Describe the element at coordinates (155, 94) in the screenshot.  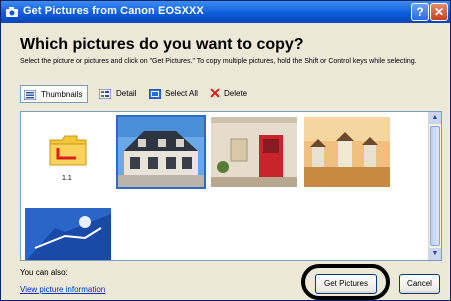
I see `select-all-icon` at that location.